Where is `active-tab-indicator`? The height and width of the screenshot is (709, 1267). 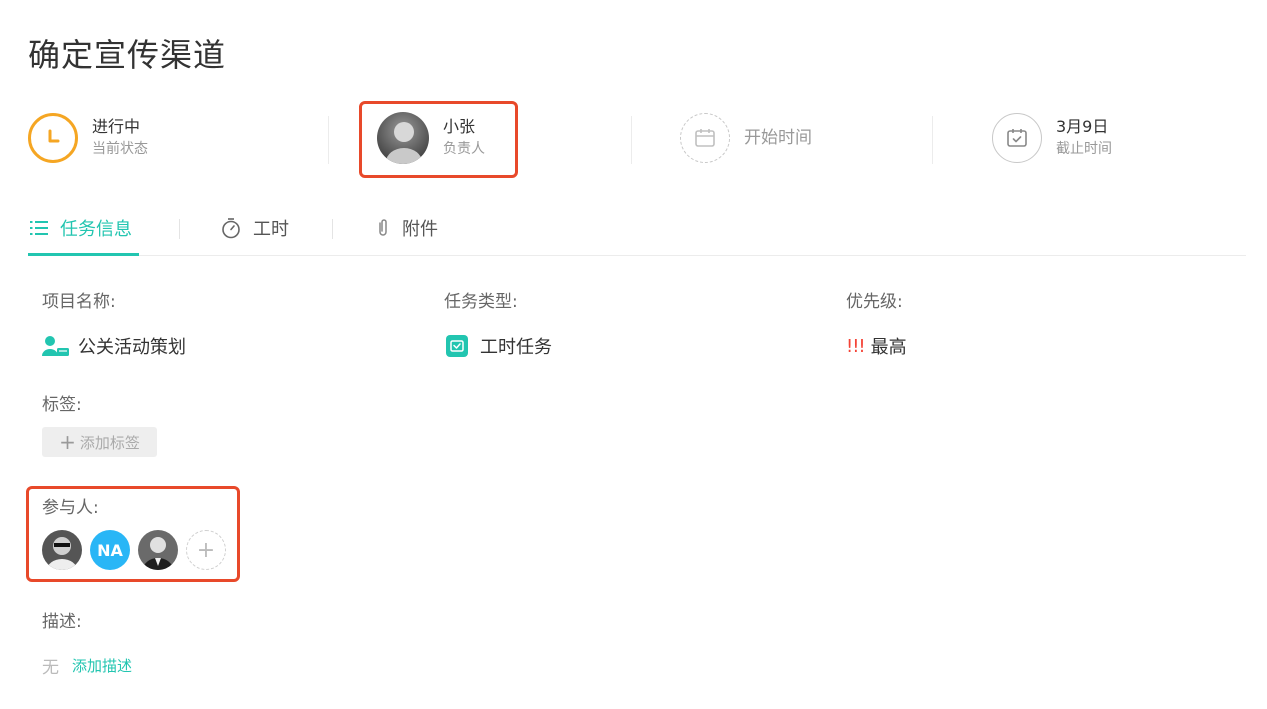 active-tab-indicator is located at coordinates (83, 254).